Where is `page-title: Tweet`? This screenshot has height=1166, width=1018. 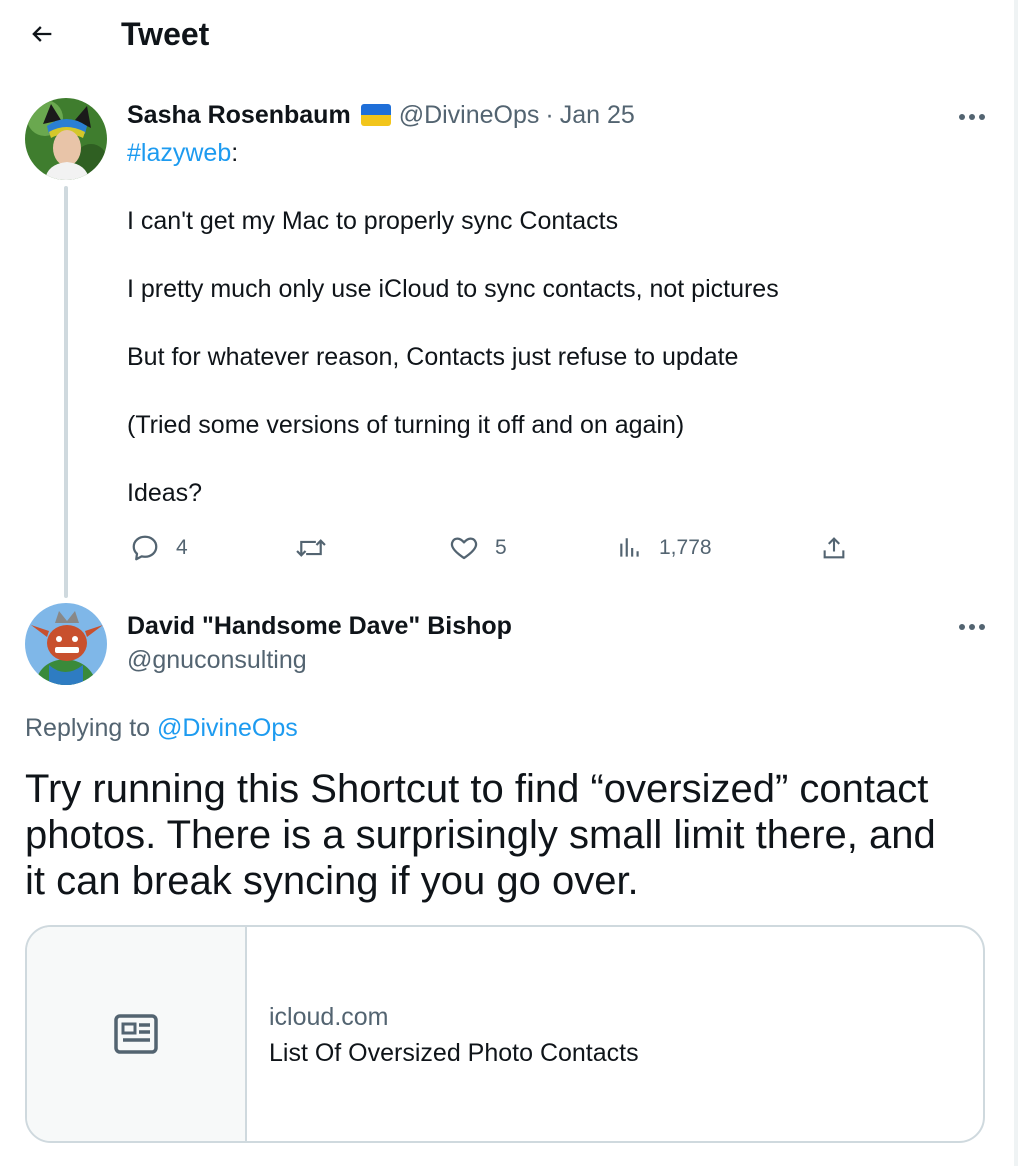 page-title: Tweet is located at coordinates (165, 34).